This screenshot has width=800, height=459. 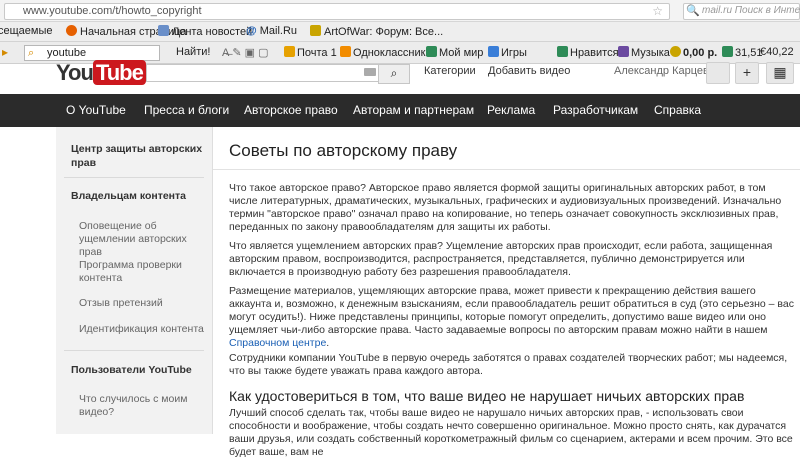 I want to click on bookmark-item: @ Mail.Ru, so click(x=271, y=31).